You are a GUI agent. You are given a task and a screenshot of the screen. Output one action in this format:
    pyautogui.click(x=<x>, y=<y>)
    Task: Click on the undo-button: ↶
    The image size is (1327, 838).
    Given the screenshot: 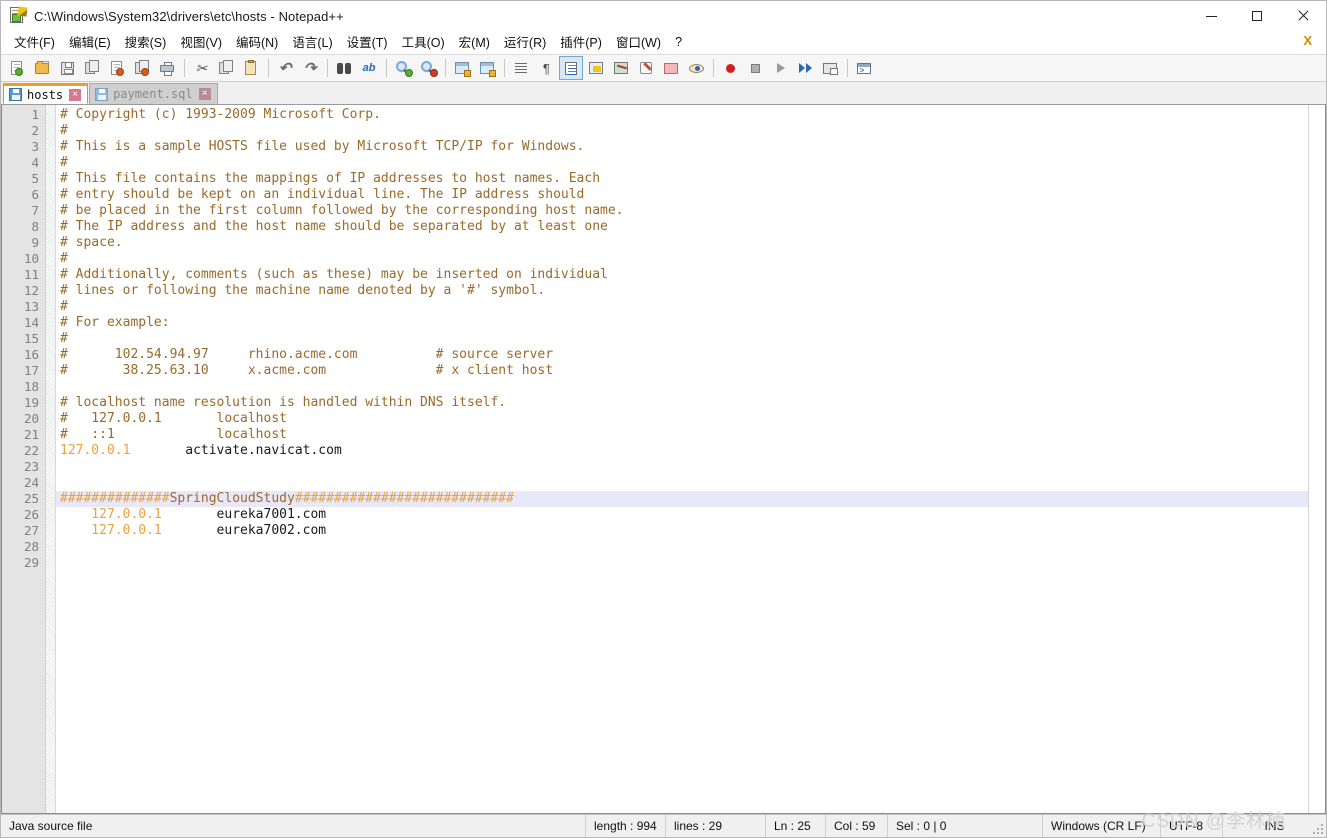 What is the action you would take?
    pyautogui.click(x=285, y=68)
    